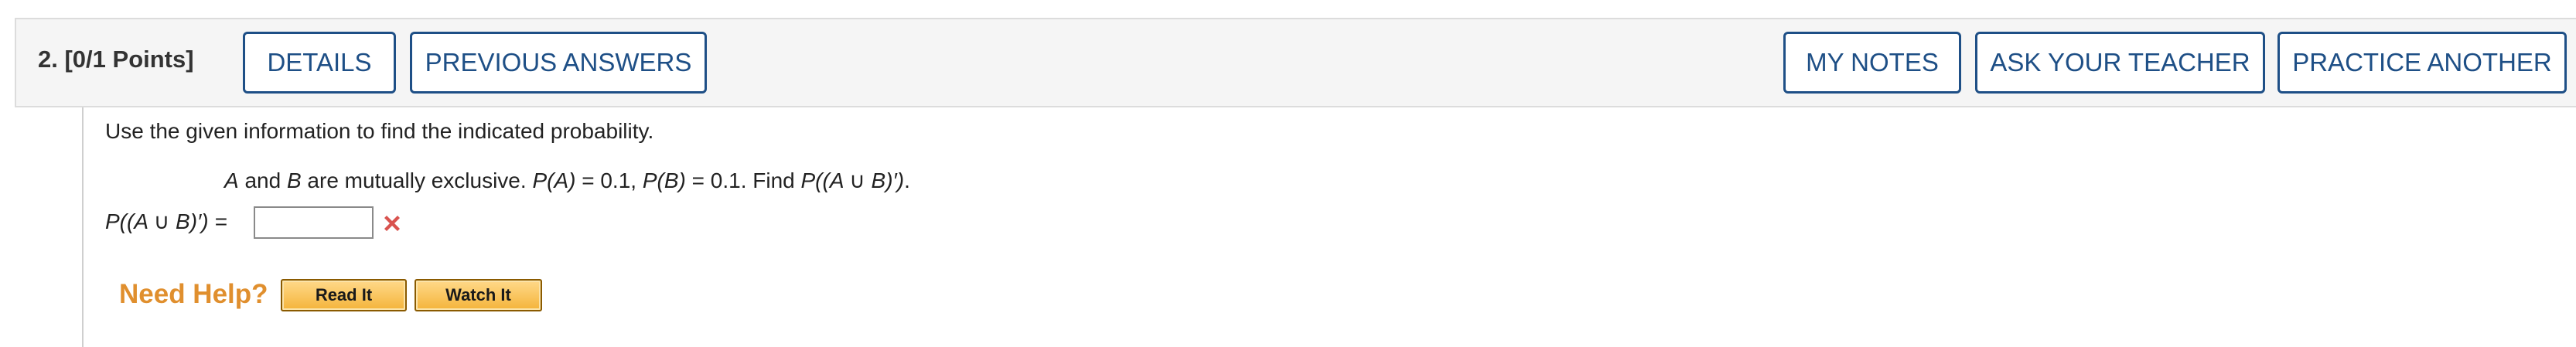 This screenshot has height=347, width=2576. What do you see at coordinates (314, 223) in the screenshot?
I see `answer-input` at bounding box center [314, 223].